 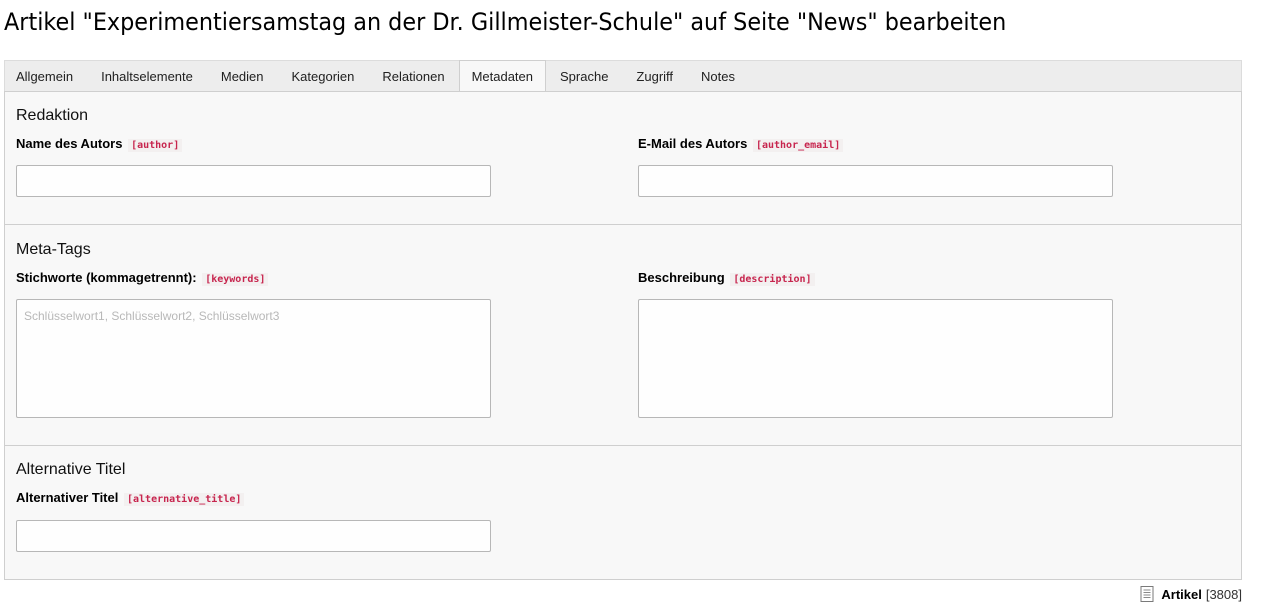 I want to click on tab-kategorien: Kategorien, so click(x=323, y=76).